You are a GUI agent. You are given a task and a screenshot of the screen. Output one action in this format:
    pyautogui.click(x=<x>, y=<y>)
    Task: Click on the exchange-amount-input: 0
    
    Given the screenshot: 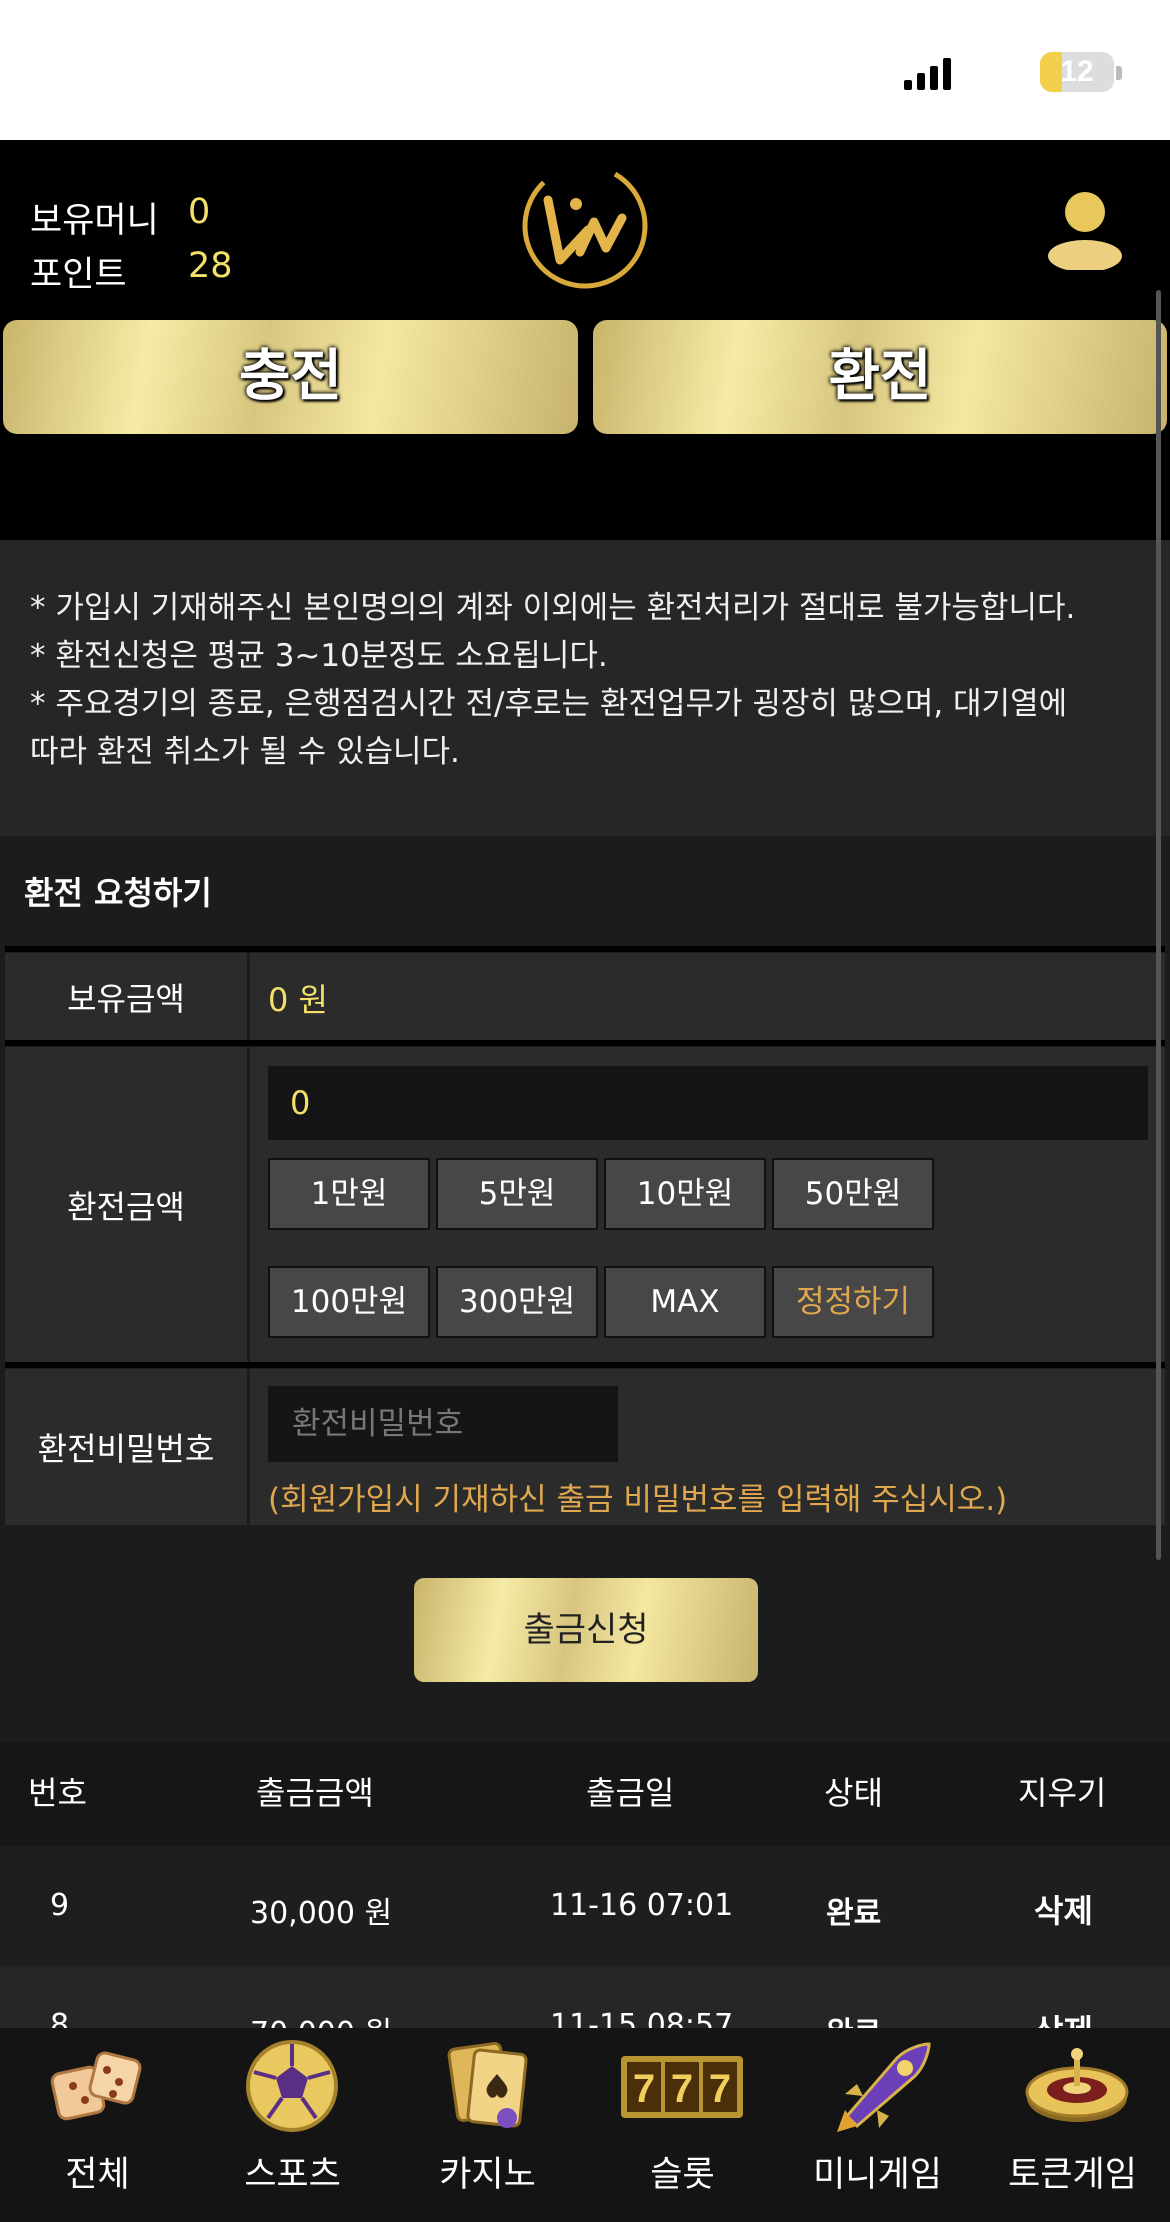 What is the action you would take?
    pyautogui.click(x=708, y=1103)
    